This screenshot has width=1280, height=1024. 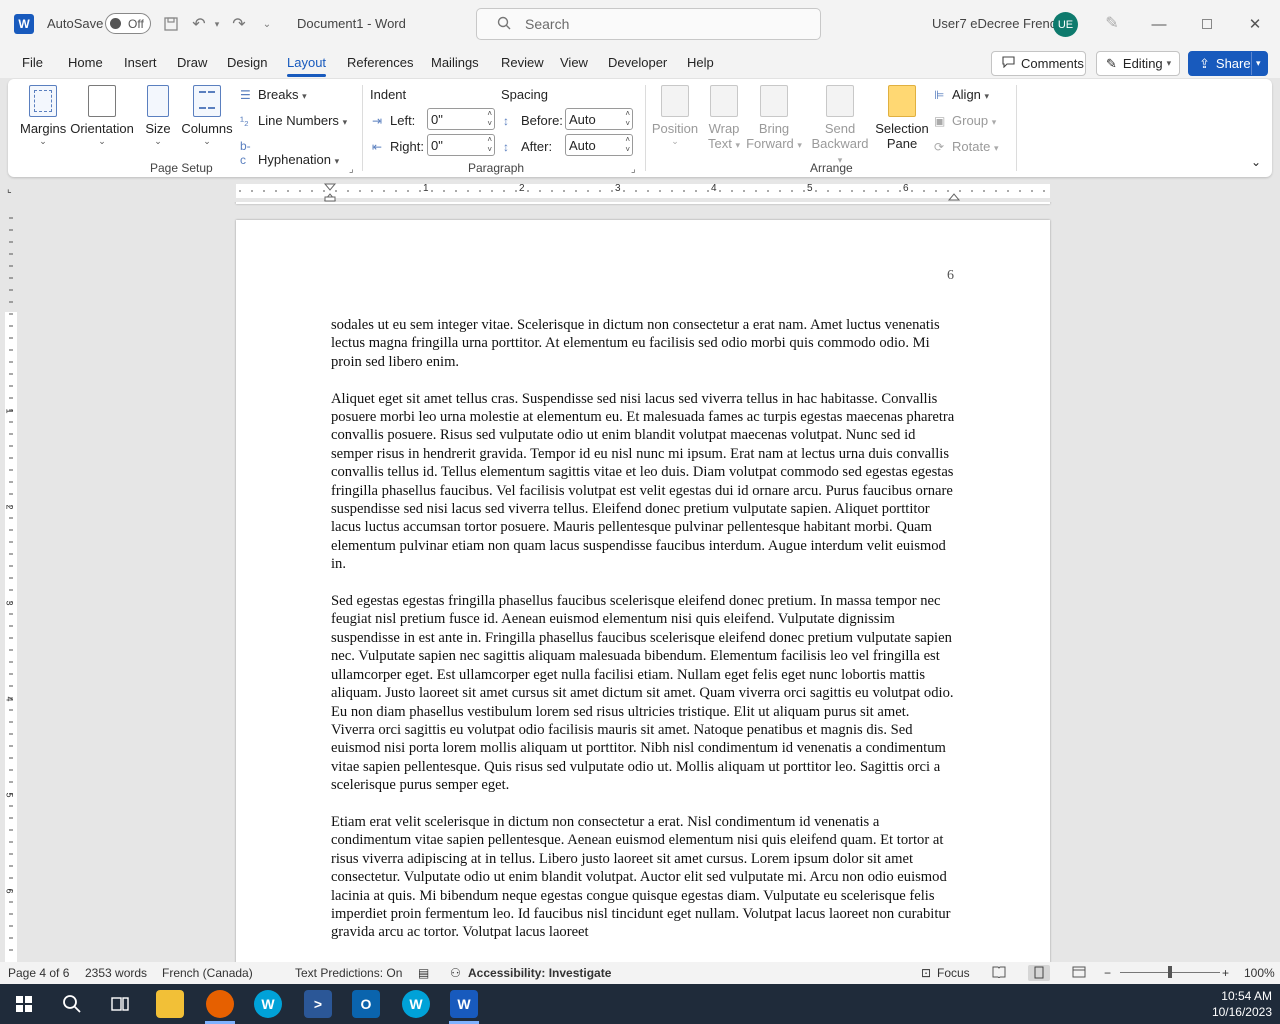 I want to click on focus-button: Focus, so click(x=953, y=973).